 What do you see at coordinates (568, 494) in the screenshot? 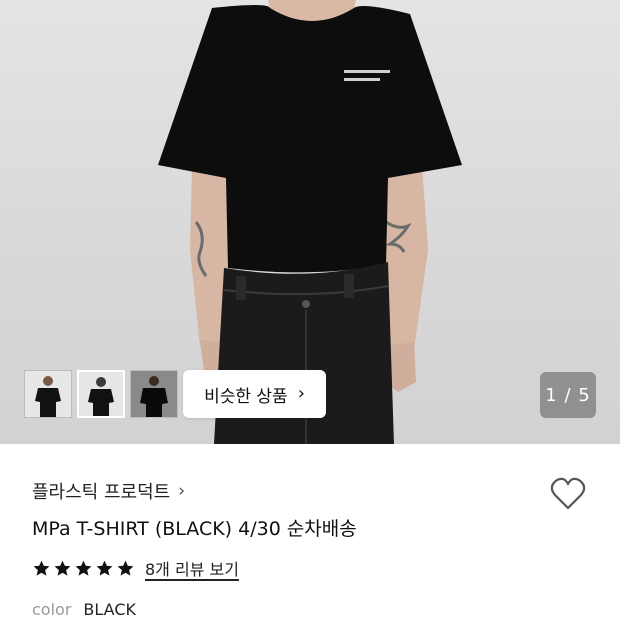
I see `heart-outline-icon` at bounding box center [568, 494].